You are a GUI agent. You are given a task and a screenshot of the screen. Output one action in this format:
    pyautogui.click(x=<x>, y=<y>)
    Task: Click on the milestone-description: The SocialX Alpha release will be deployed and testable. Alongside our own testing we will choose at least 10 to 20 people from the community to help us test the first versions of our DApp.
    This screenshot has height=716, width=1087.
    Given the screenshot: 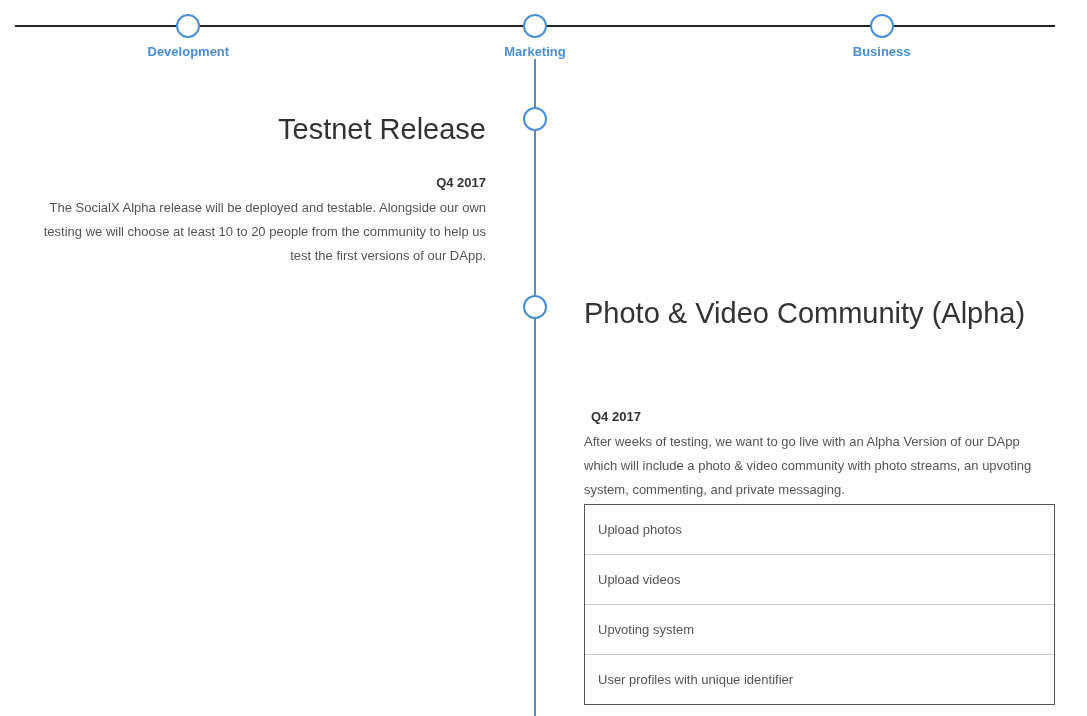 What is the action you would take?
    pyautogui.click(x=264, y=232)
    